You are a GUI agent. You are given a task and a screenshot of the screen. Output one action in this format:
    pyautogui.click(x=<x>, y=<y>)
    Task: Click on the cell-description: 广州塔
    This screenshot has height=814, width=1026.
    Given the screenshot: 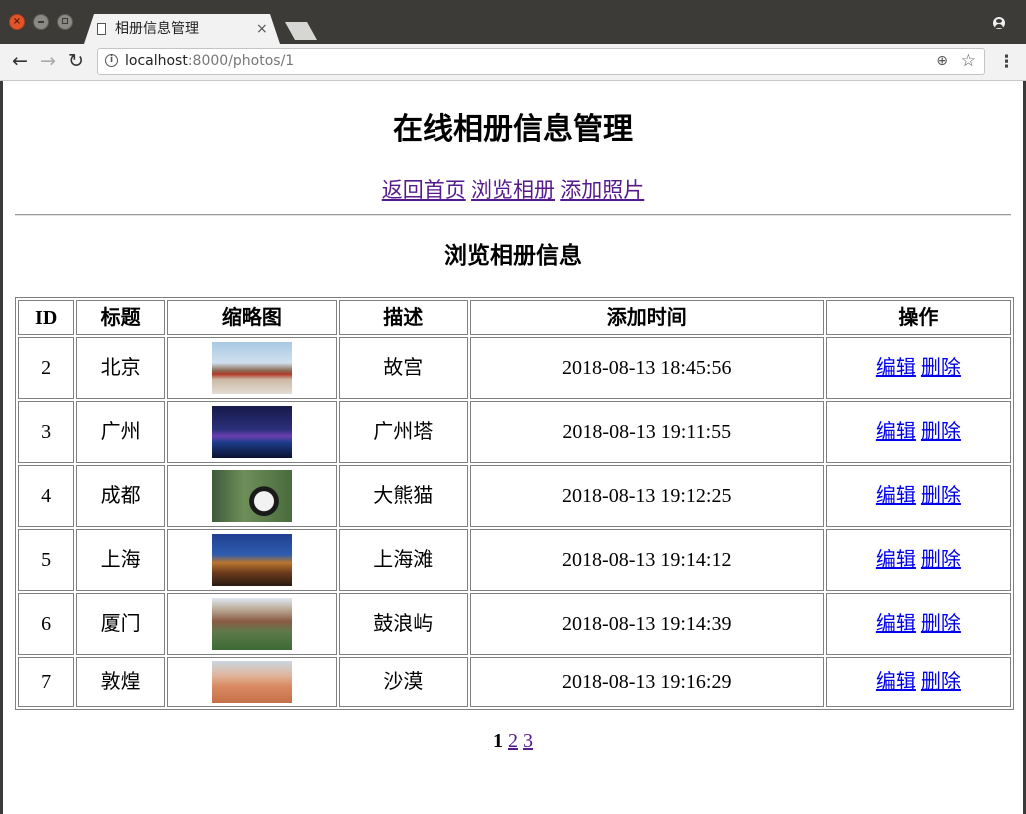 What is the action you would take?
    pyautogui.click(x=403, y=432)
    